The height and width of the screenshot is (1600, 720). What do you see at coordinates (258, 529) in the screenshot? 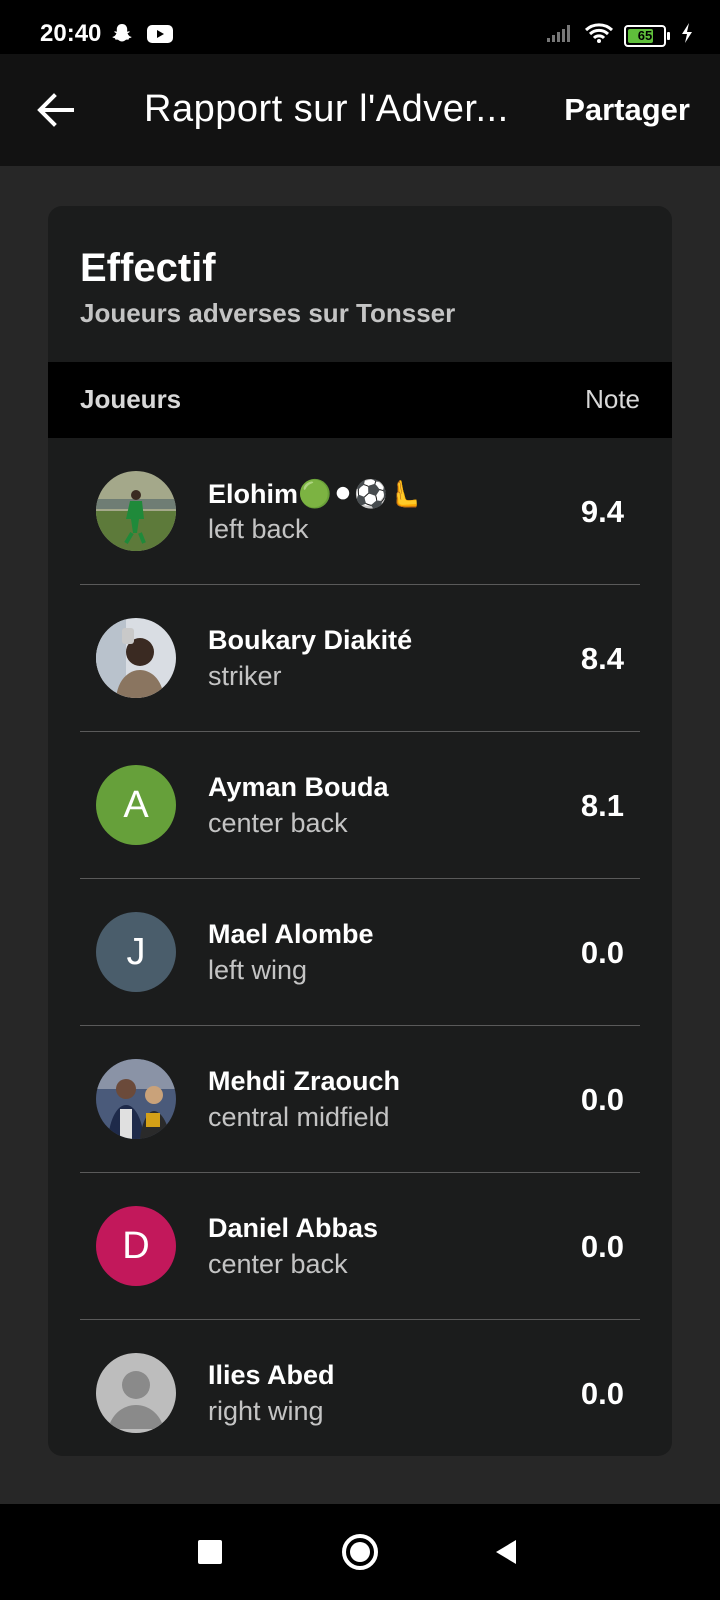
I see `player-position: left back` at bounding box center [258, 529].